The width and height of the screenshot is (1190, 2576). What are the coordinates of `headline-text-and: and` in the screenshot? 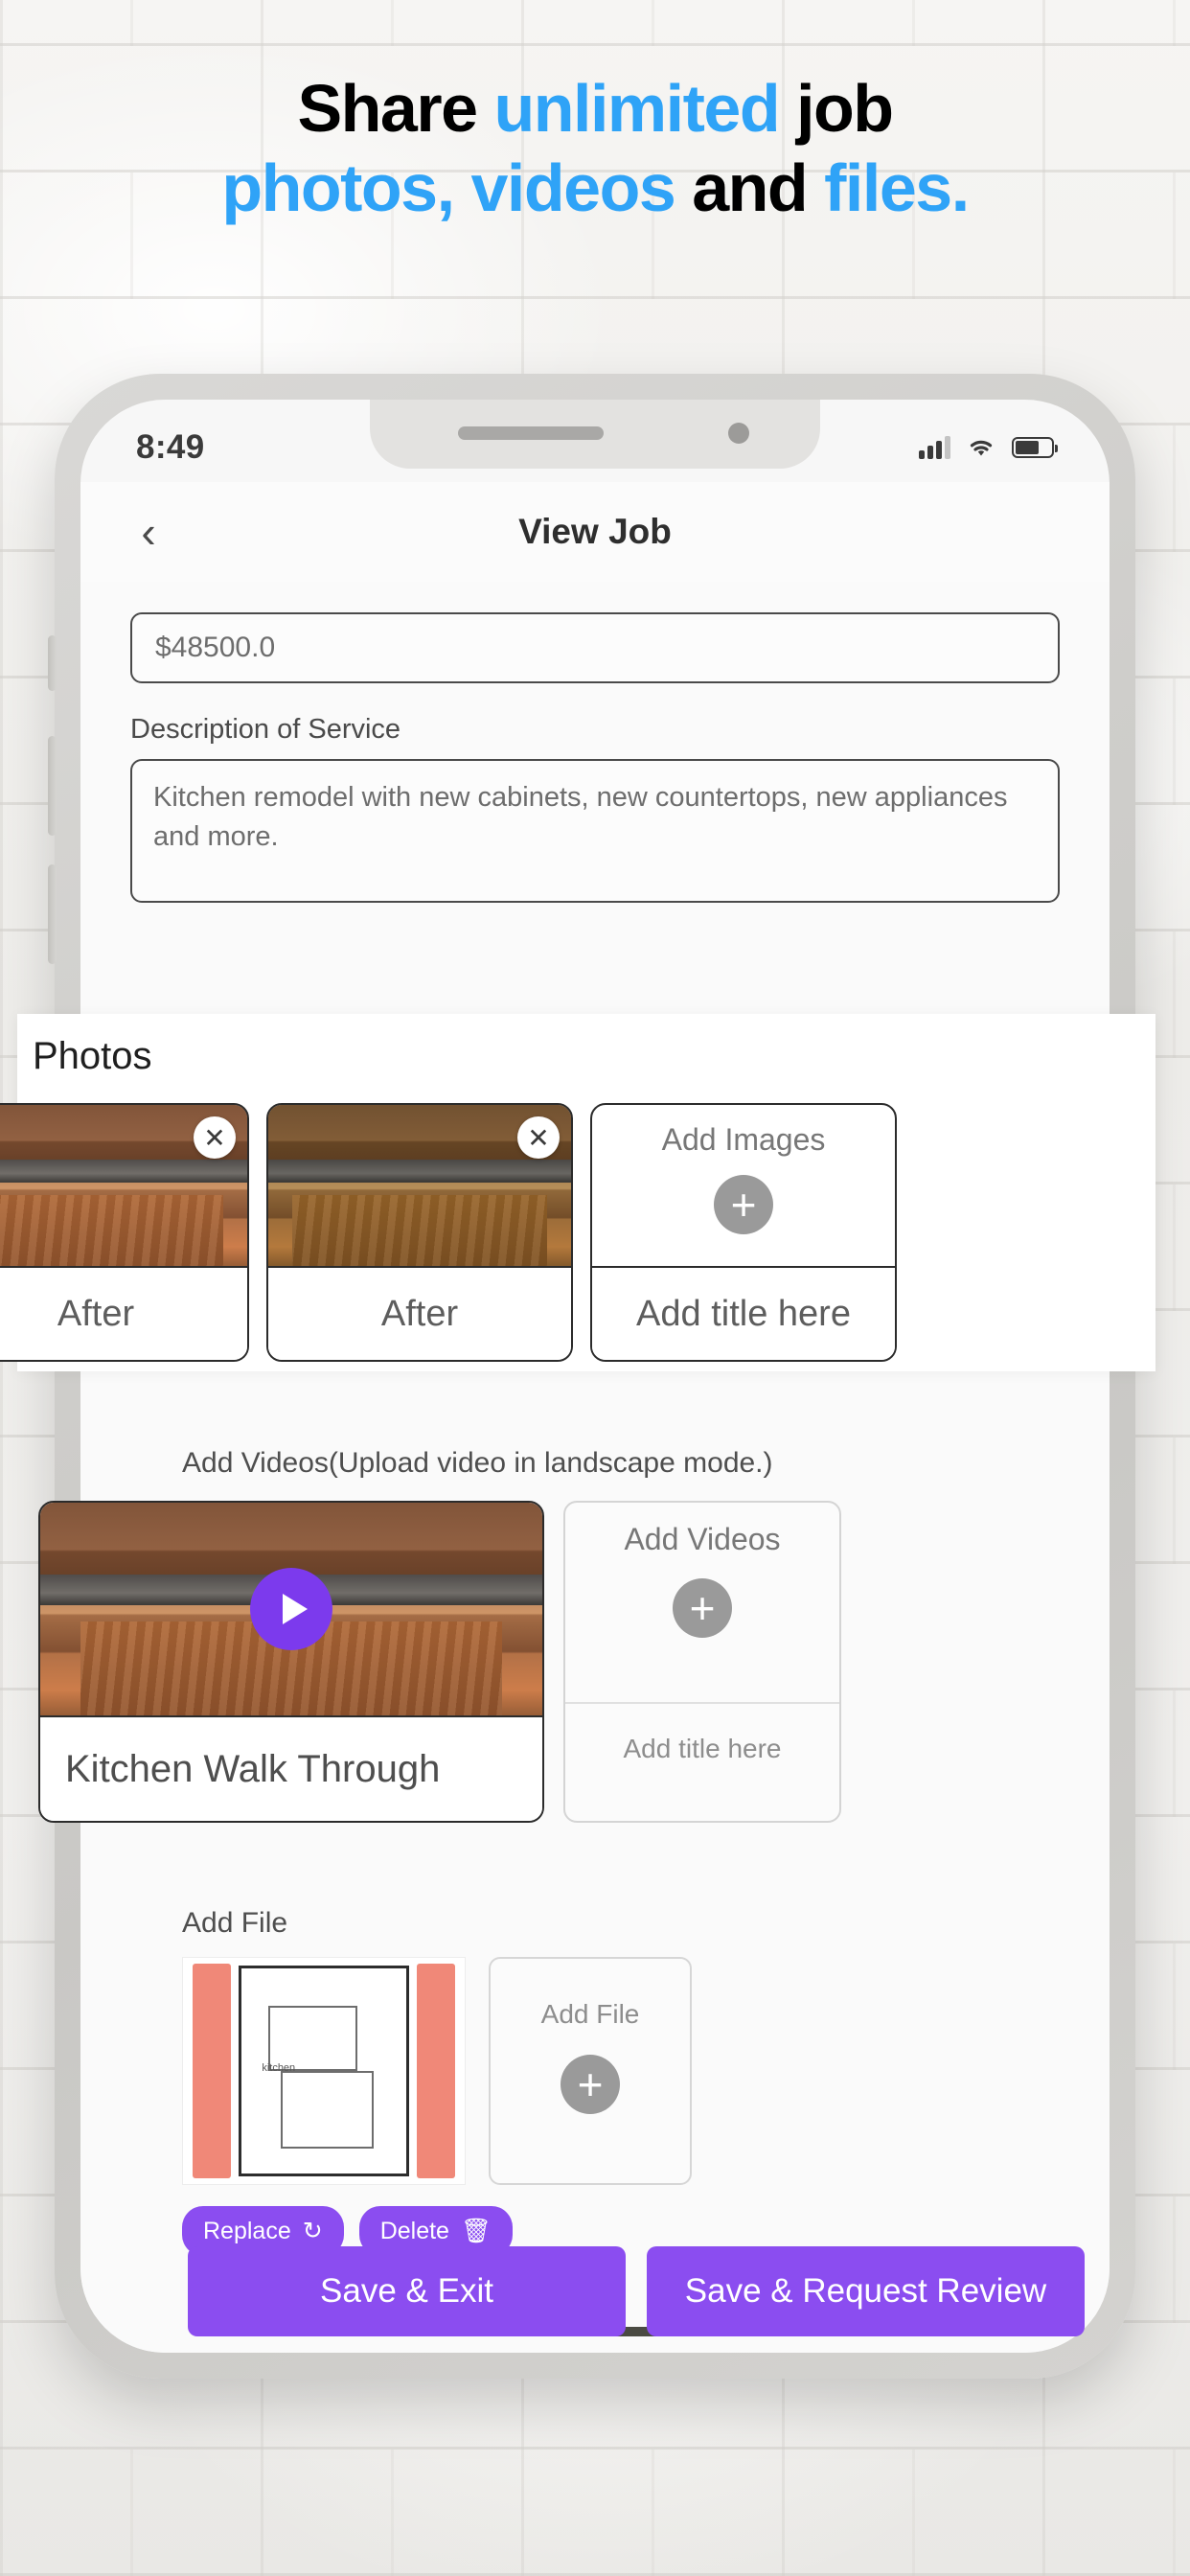 It's located at (750, 188).